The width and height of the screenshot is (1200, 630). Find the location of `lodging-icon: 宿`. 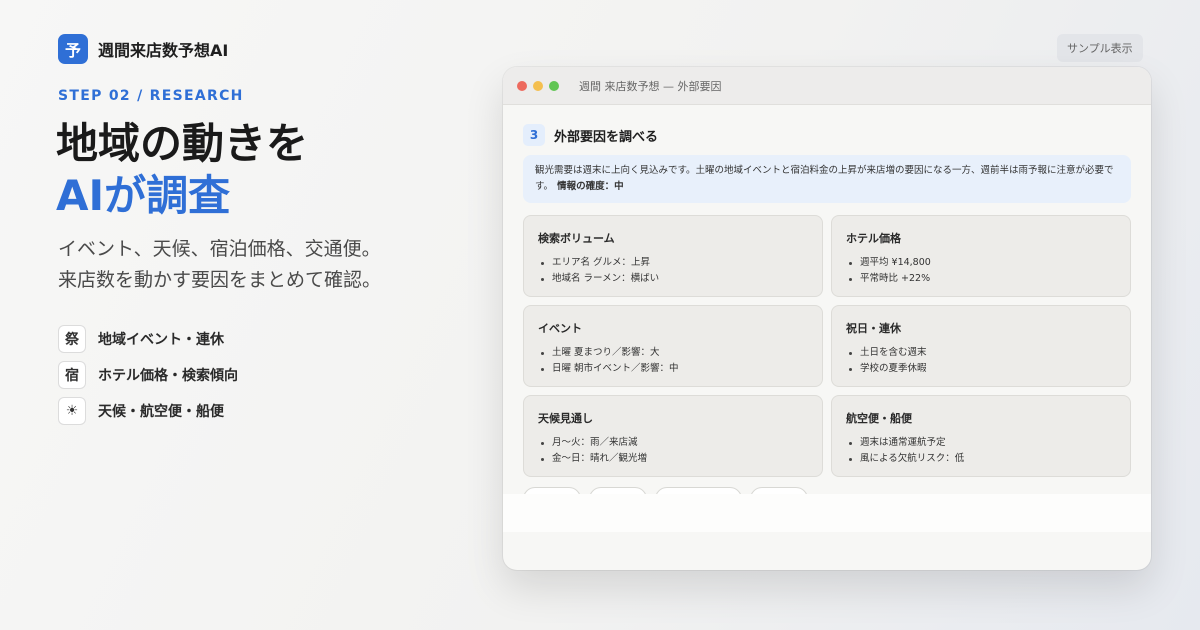

lodging-icon: 宿 is located at coordinates (72, 375).